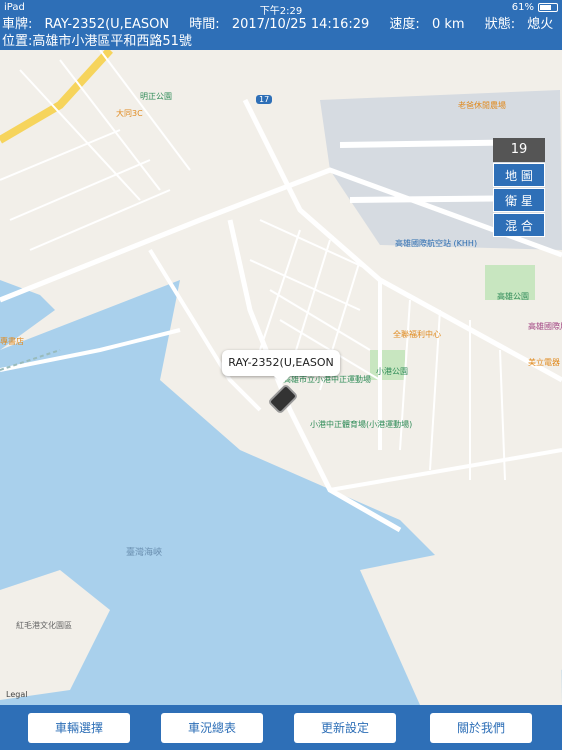 The image size is (562, 750). What do you see at coordinates (519, 225) in the screenshot?
I see `map-type-hybrid-button: 混 合` at bounding box center [519, 225].